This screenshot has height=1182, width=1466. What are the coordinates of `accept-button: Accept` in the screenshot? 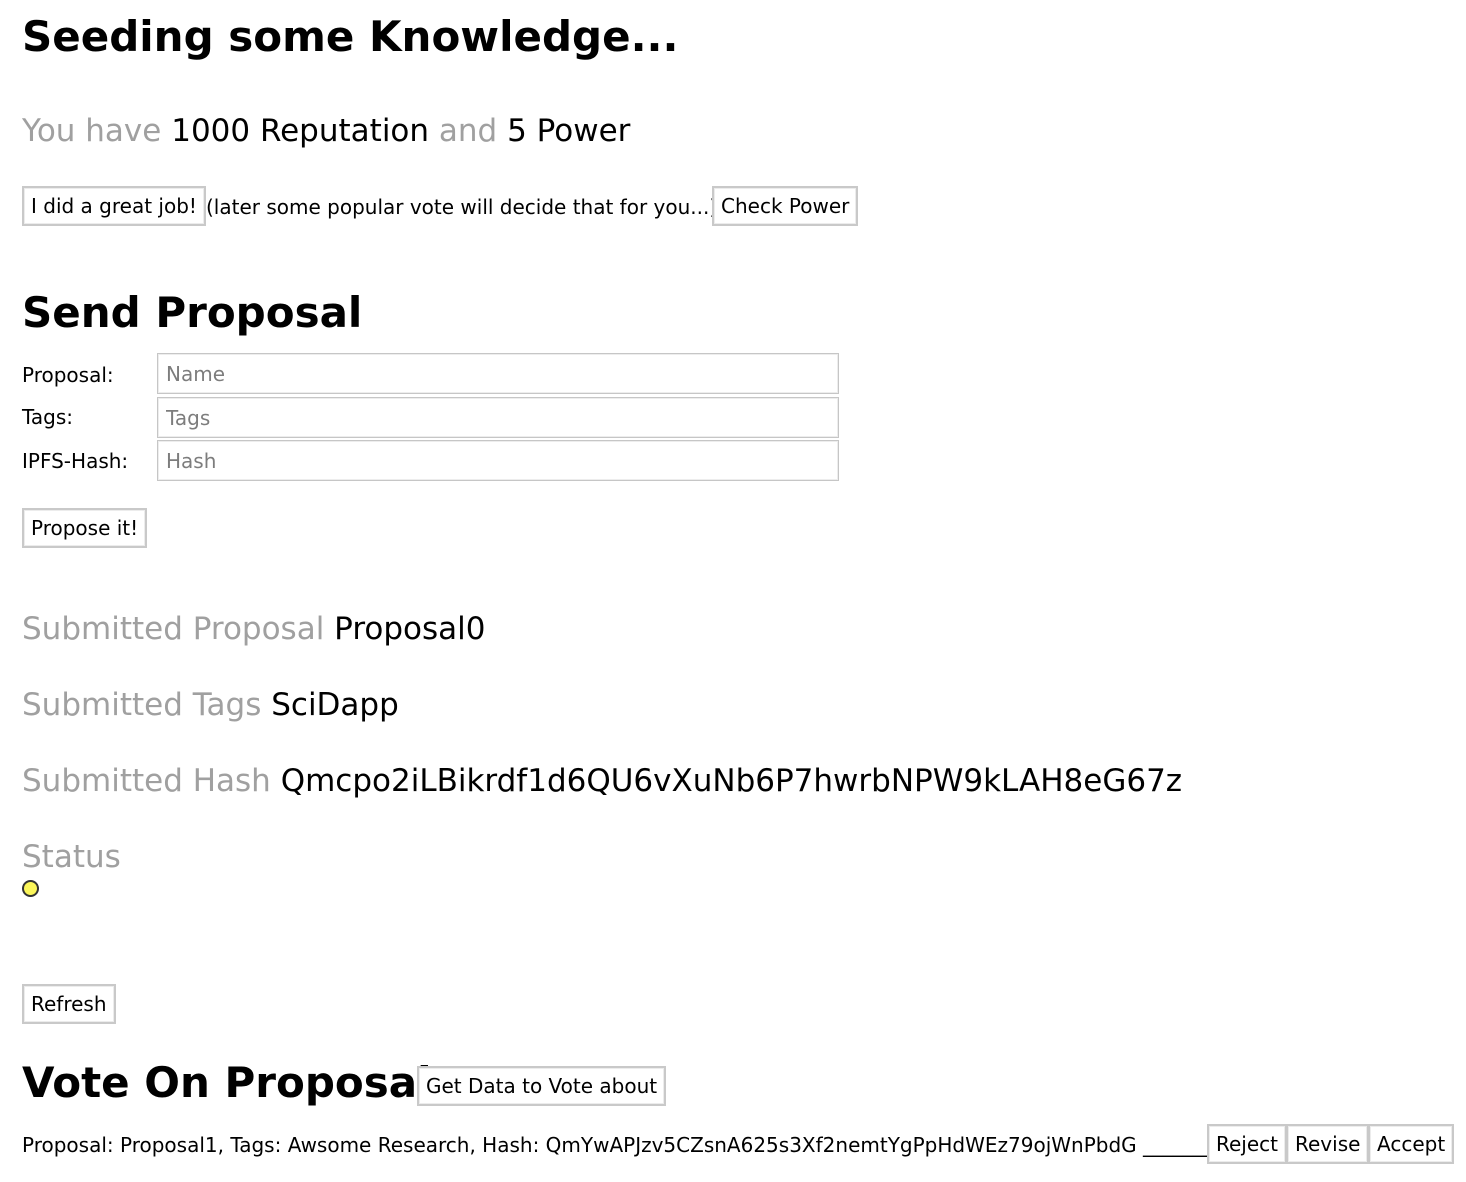 It's located at (1411, 1144).